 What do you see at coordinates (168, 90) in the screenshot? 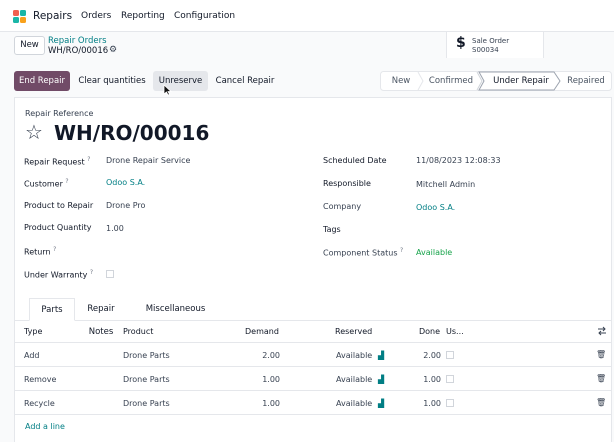
I see `mouse-pointer-icon` at bounding box center [168, 90].